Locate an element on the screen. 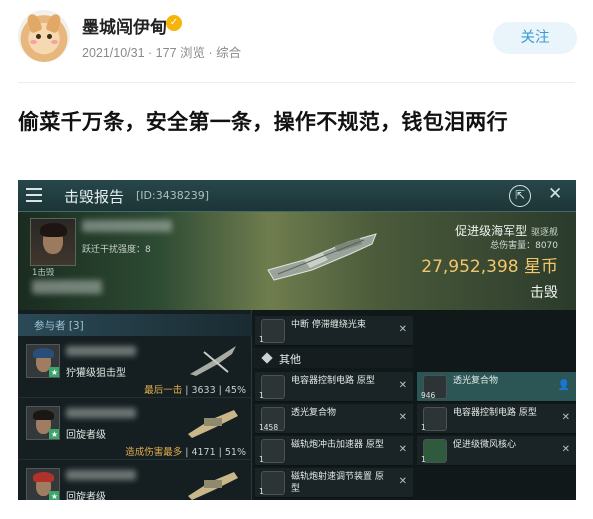  verified-badge-icon: ✓ is located at coordinates (174, 23).